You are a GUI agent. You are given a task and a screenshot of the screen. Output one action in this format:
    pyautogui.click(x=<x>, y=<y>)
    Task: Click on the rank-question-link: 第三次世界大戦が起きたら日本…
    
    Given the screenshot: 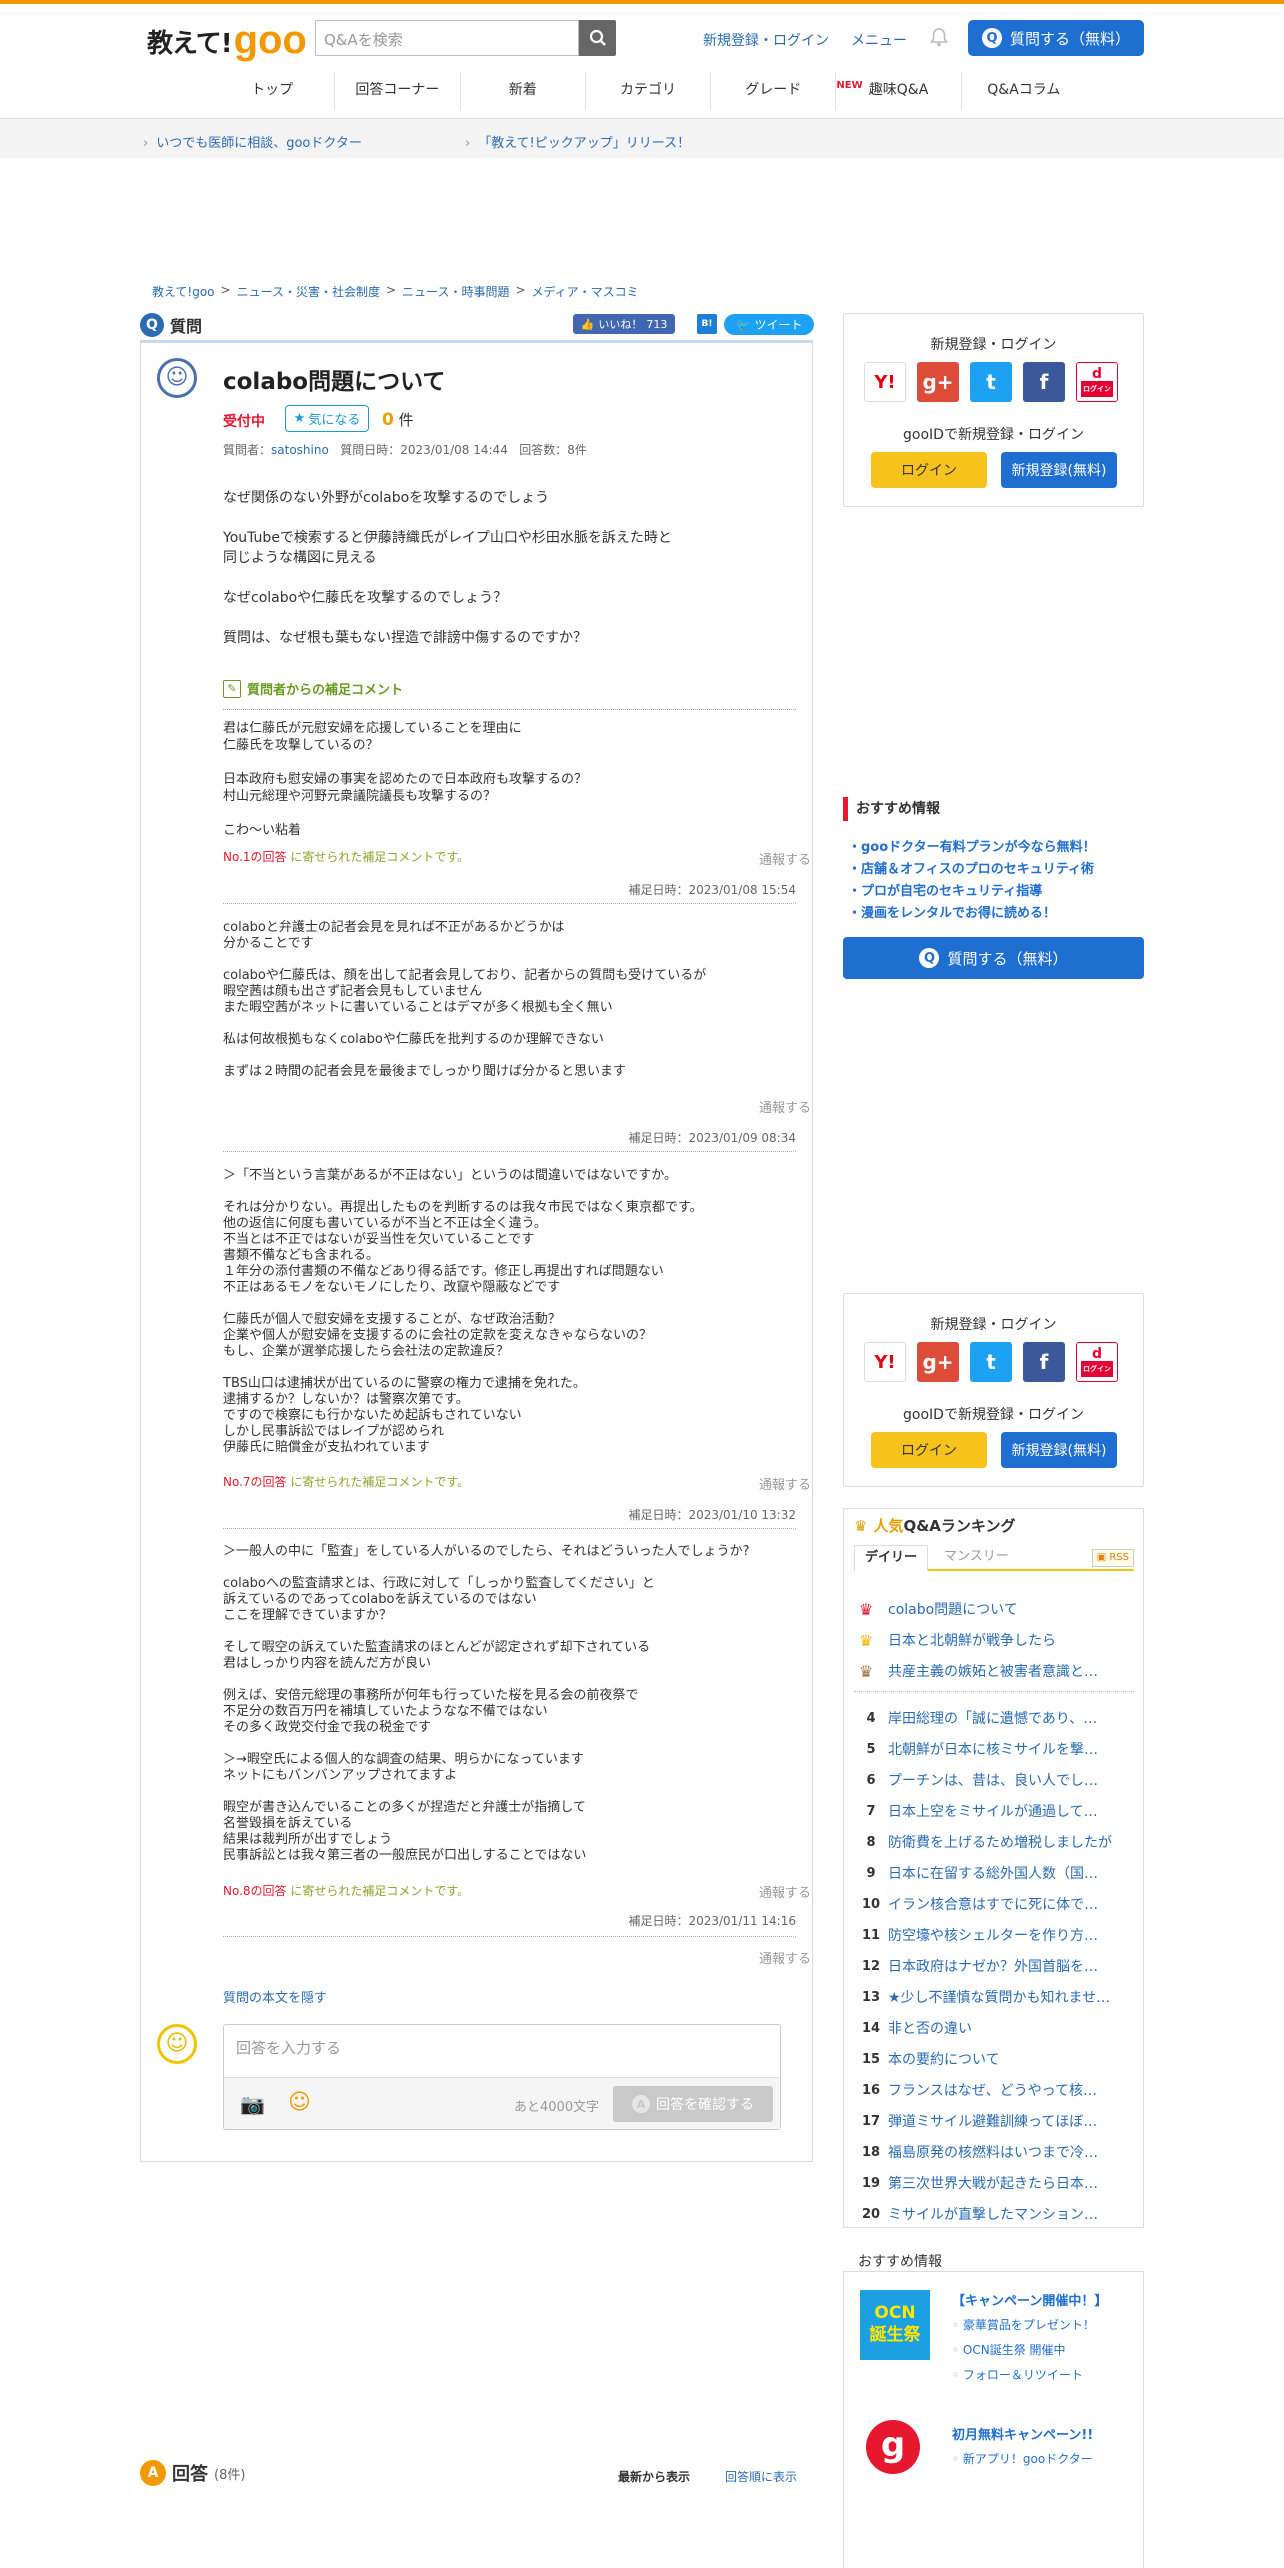 What is the action you would take?
    pyautogui.click(x=993, y=2183)
    